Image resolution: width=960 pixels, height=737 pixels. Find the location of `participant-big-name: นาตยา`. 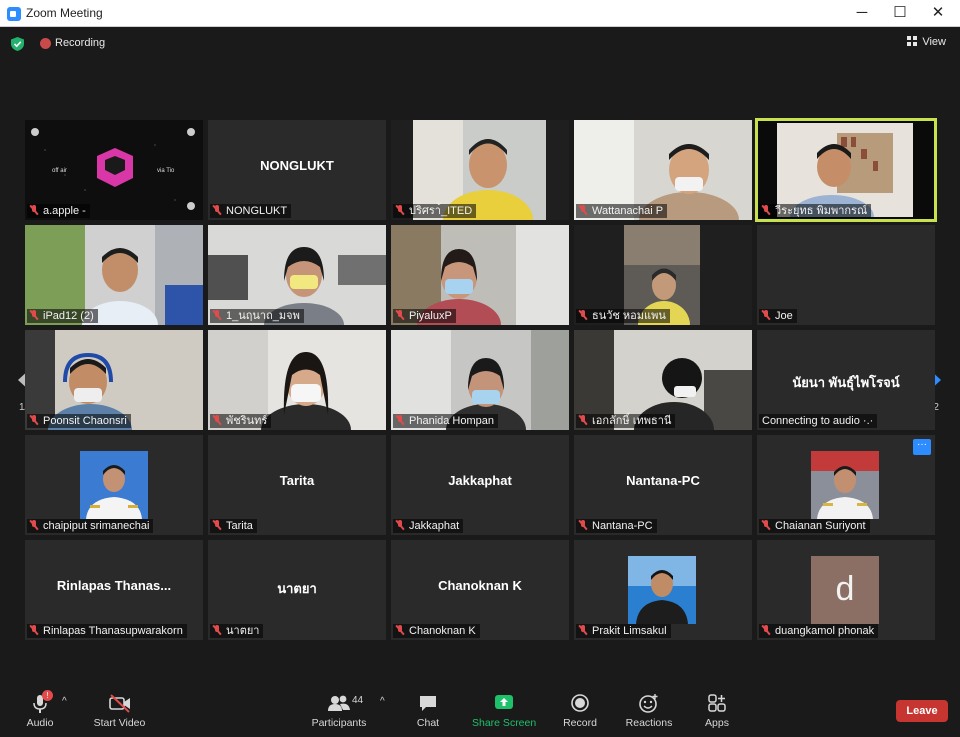

participant-big-name: นาตยา is located at coordinates (297, 588).